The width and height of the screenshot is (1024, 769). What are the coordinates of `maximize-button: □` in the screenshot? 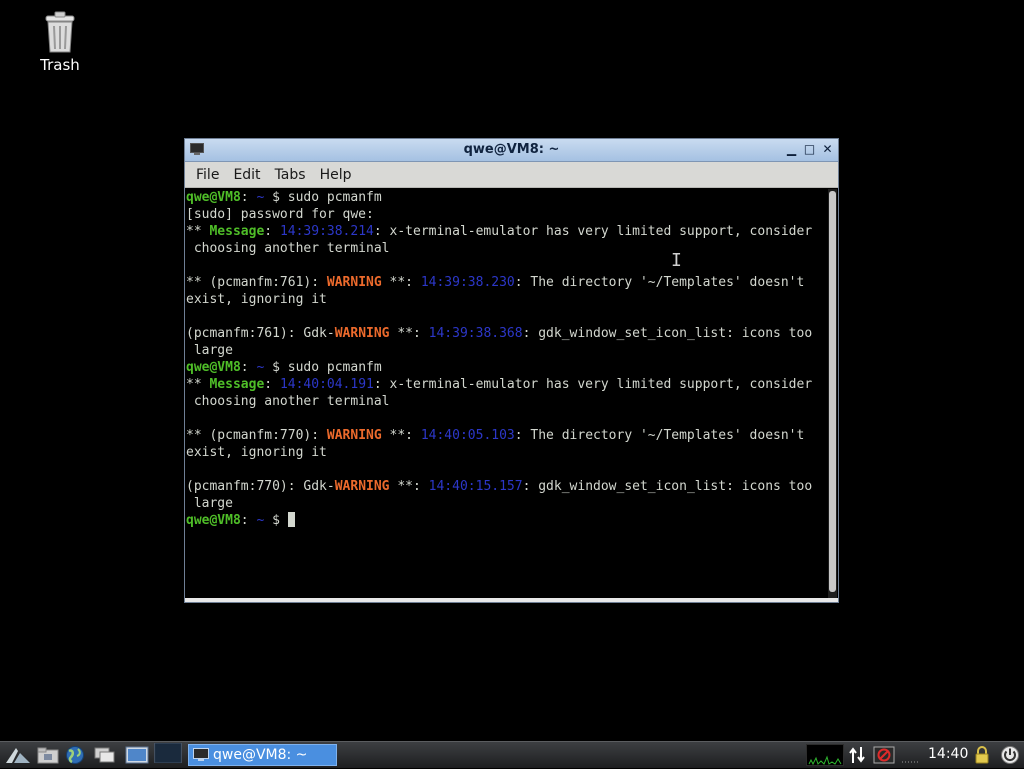 It's located at (809, 149).